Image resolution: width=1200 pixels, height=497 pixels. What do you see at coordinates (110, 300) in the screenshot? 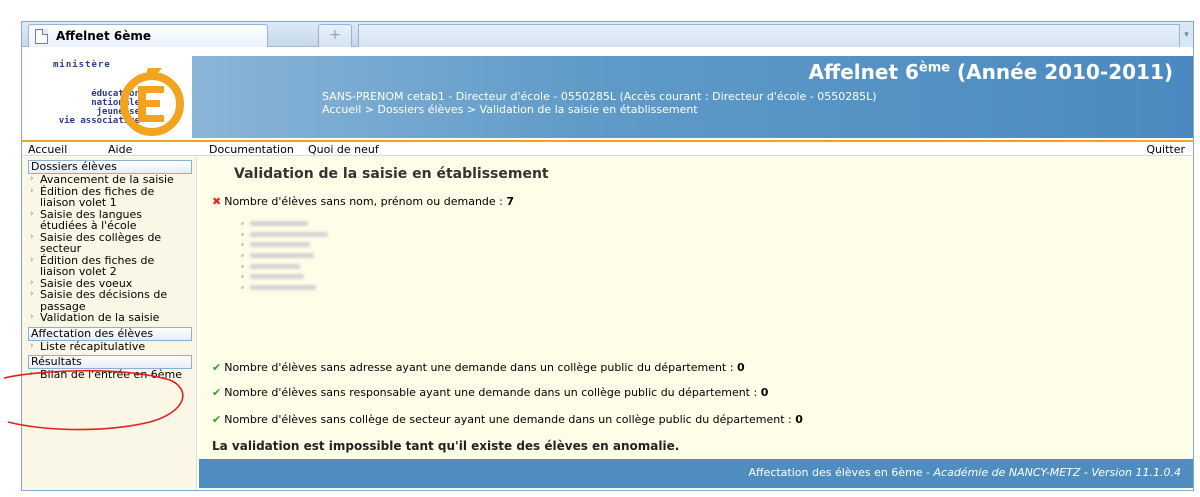
I see `sidebar-item-decisions: › Saisie des décisions de passage` at bounding box center [110, 300].